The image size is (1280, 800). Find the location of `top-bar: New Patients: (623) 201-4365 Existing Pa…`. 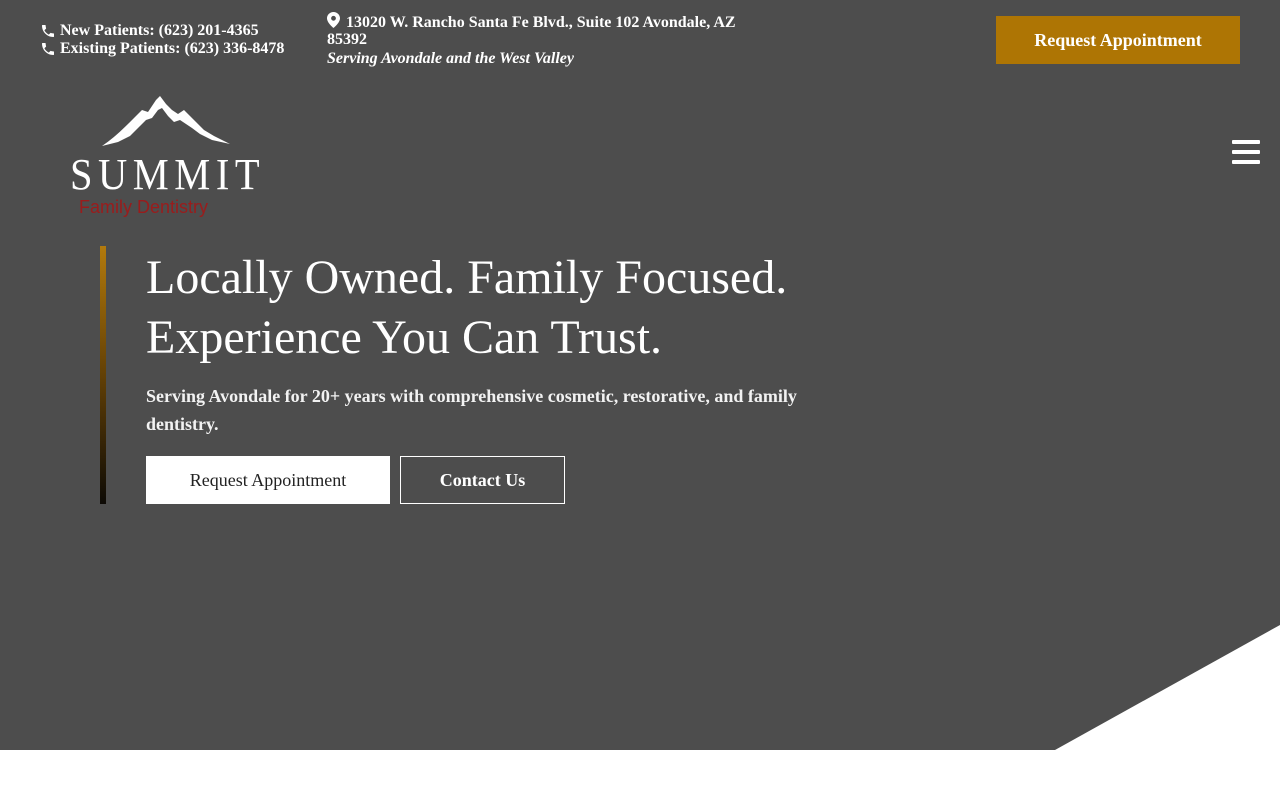

top-bar: New Patients: (623) 201-4365 Existing Pa… is located at coordinates (640, 40).